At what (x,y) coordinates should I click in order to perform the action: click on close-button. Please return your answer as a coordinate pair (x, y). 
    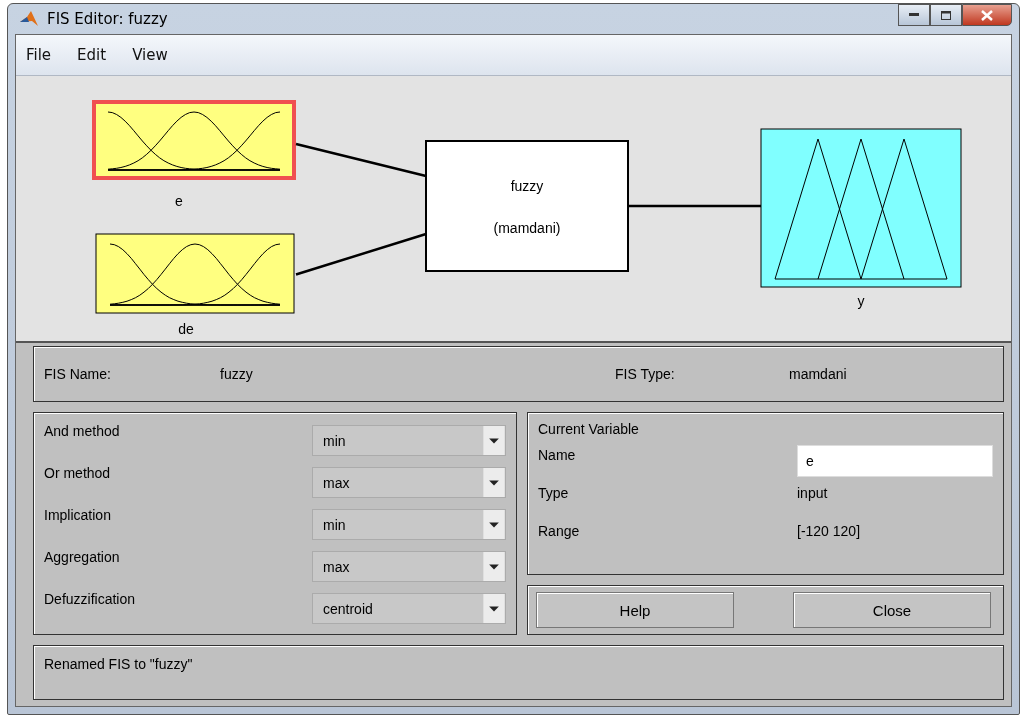
    Looking at the image, I should click on (987, 15).